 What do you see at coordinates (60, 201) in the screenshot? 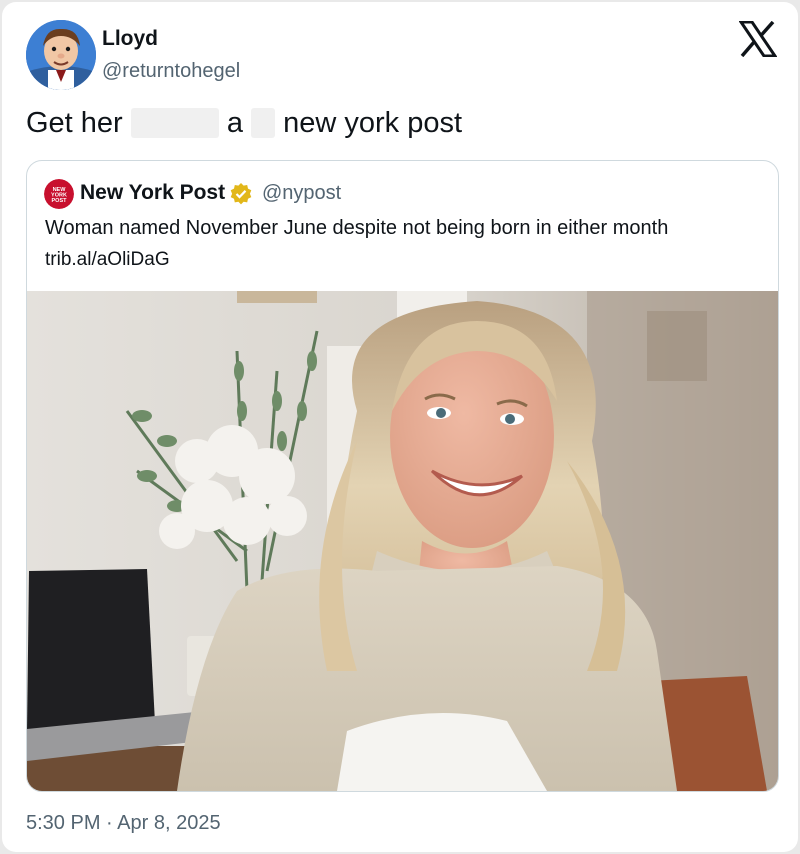
I see `svg-text: POST` at bounding box center [60, 201].